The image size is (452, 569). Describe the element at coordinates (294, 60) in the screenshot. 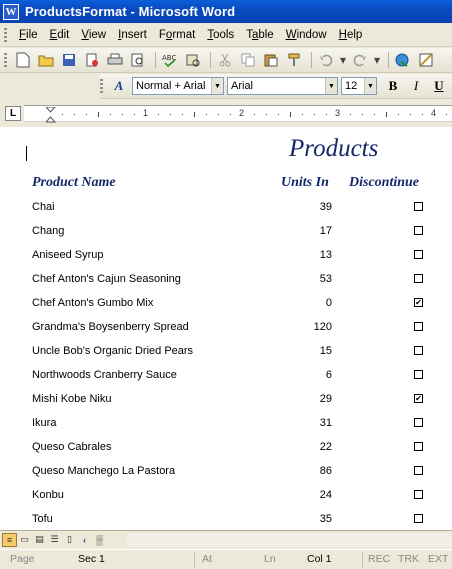

I see `format-painter-icon` at that location.